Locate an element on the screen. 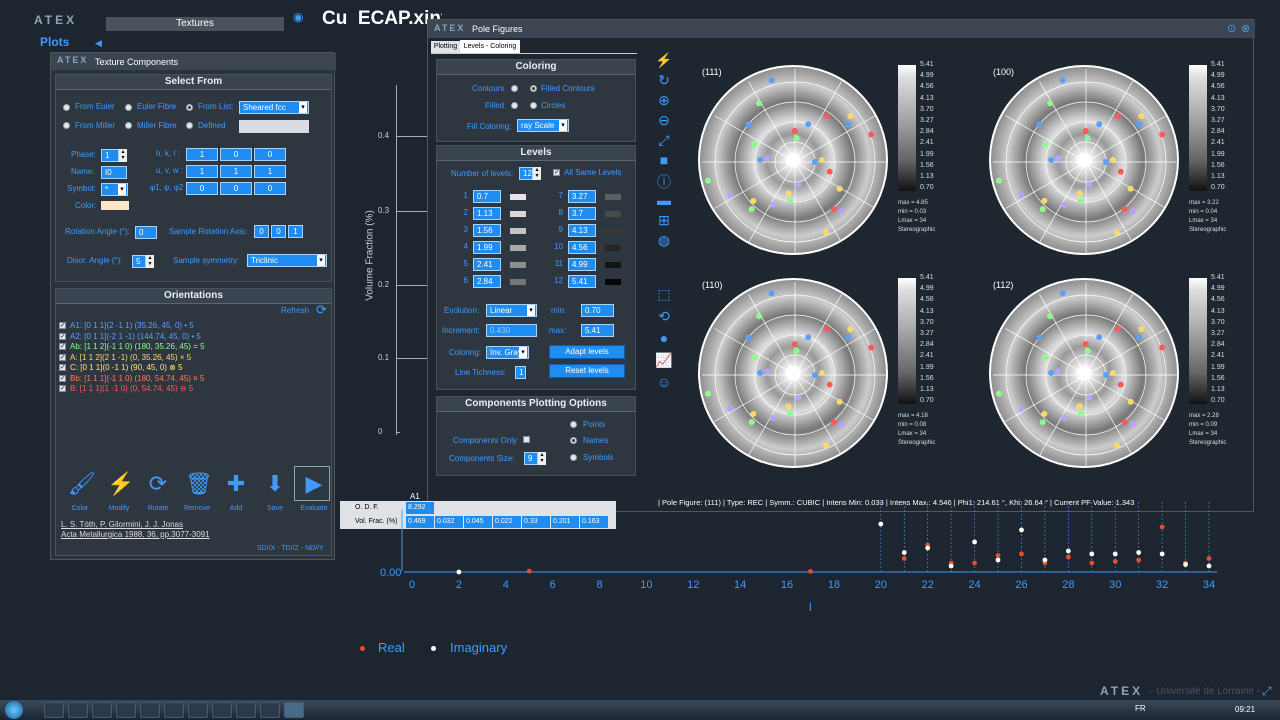  max-field: 5.41 is located at coordinates (597, 330).